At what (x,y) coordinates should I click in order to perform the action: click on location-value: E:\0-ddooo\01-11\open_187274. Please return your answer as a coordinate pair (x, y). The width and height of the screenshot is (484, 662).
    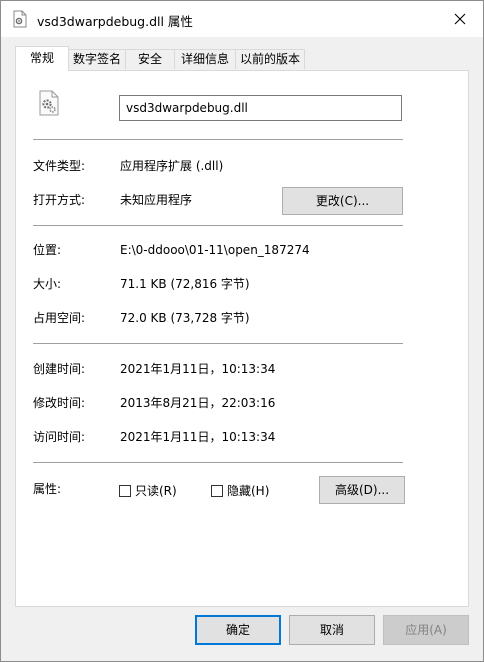
    Looking at the image, I should click on (215, 250).